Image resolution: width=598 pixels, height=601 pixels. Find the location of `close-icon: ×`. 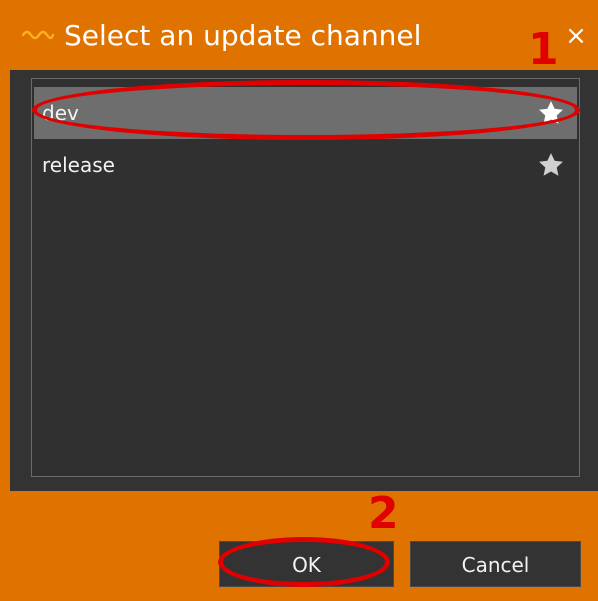

close-icon: × is located at coordinates (576, 36).